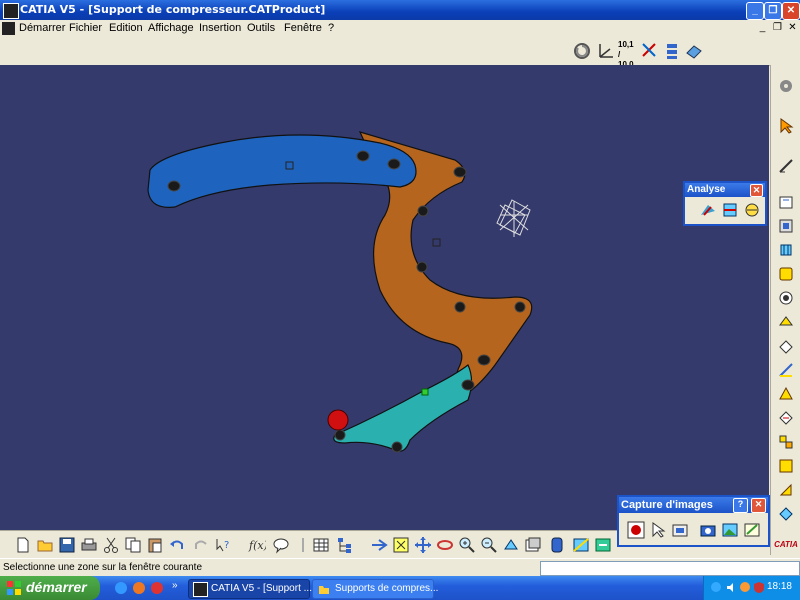  Describe the element at coordinates (786, 514) in the screenshot. I see `smart-move-icon` at that location.